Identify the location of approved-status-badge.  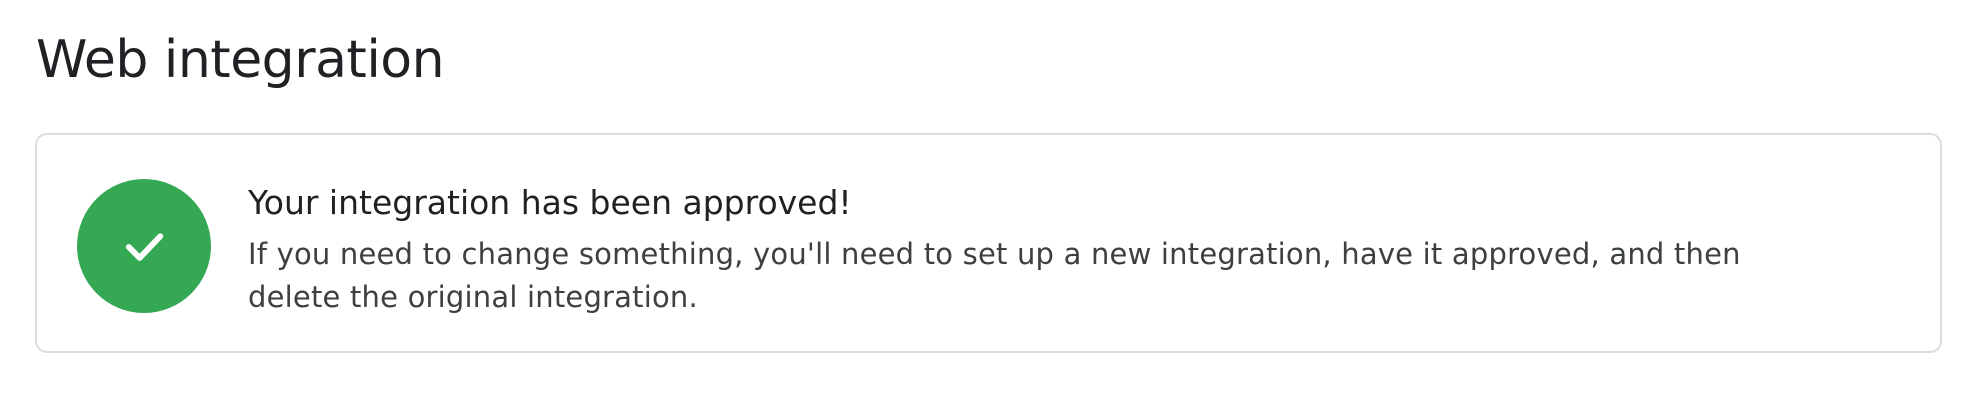
(144, 246).